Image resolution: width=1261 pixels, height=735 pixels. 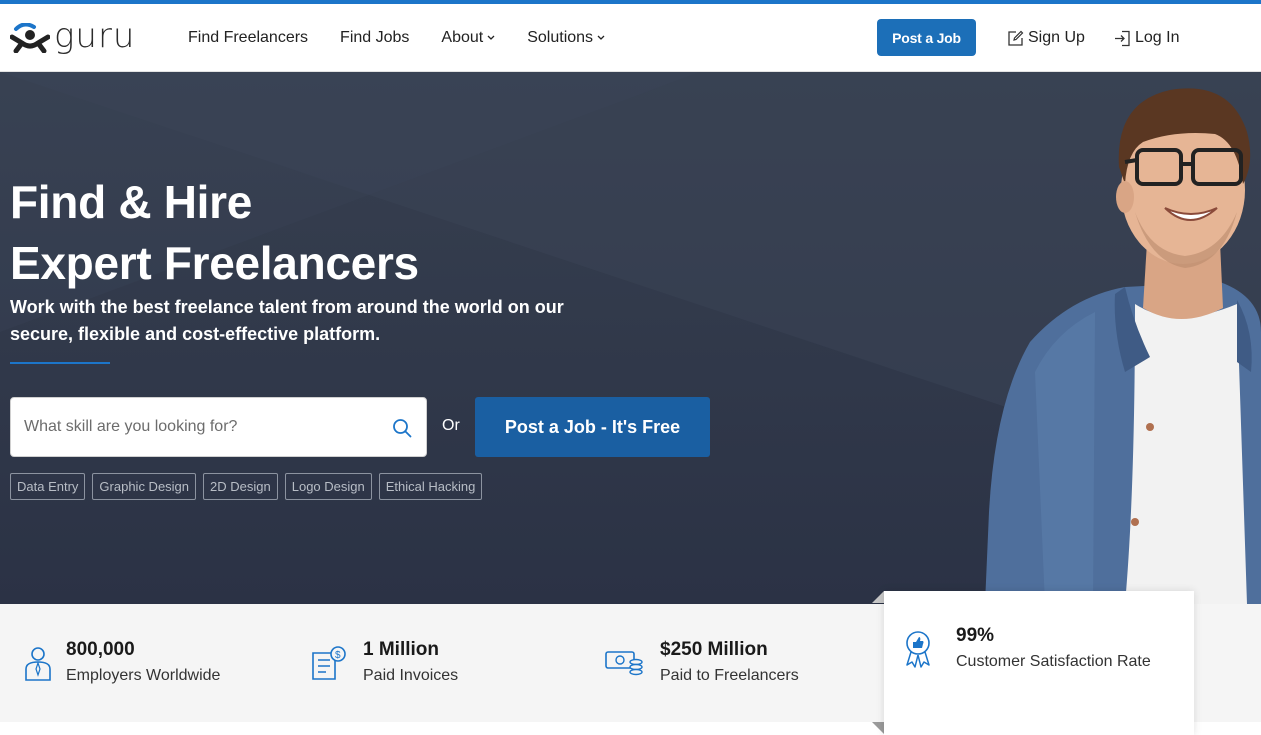 What do you see at coordinates (95, 36) in the screenshot?
I see `logo-wordmark: guru` at bounding box center [95, 36].